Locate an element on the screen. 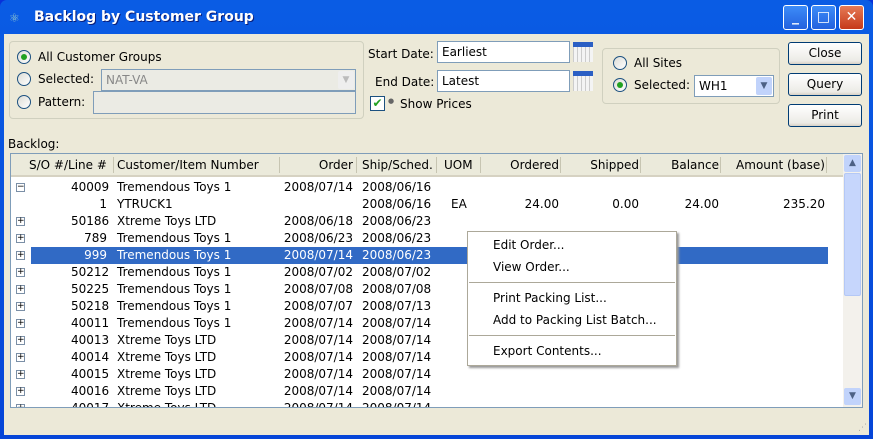 Image resolution: width=873 pixels, height=439 pixels. selected-group-radio is located at coordinates (24, 79).